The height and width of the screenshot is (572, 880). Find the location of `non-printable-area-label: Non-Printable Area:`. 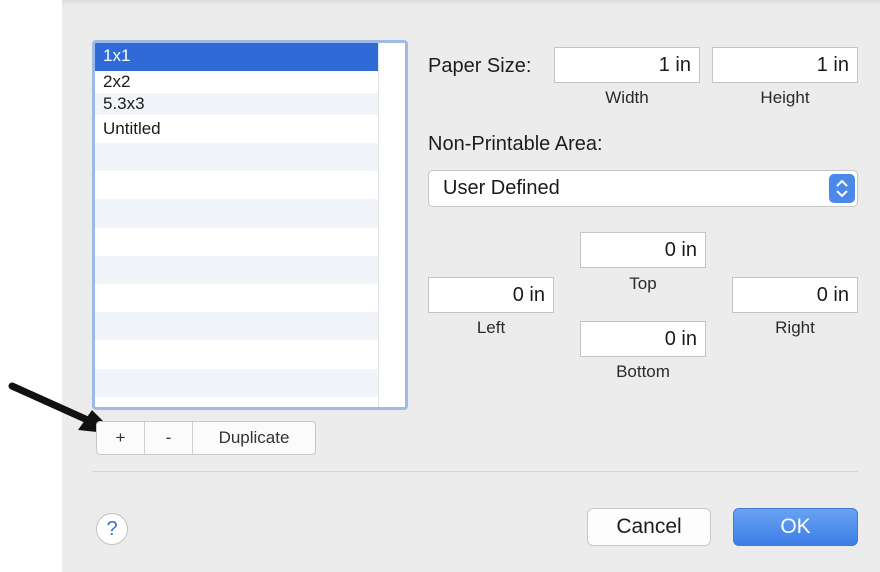

non-printable-area-label: Non-Printable Area: is located at coordinates (515, 144).